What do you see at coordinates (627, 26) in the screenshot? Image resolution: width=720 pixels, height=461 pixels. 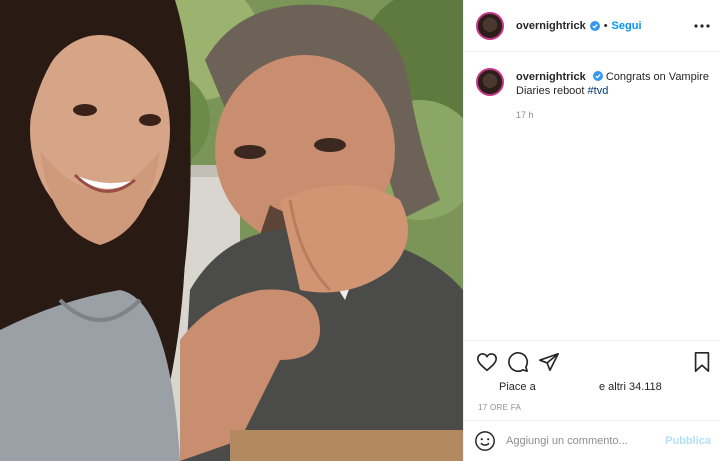 I see `follow-button: Segui` at bounding box center [627, 26].